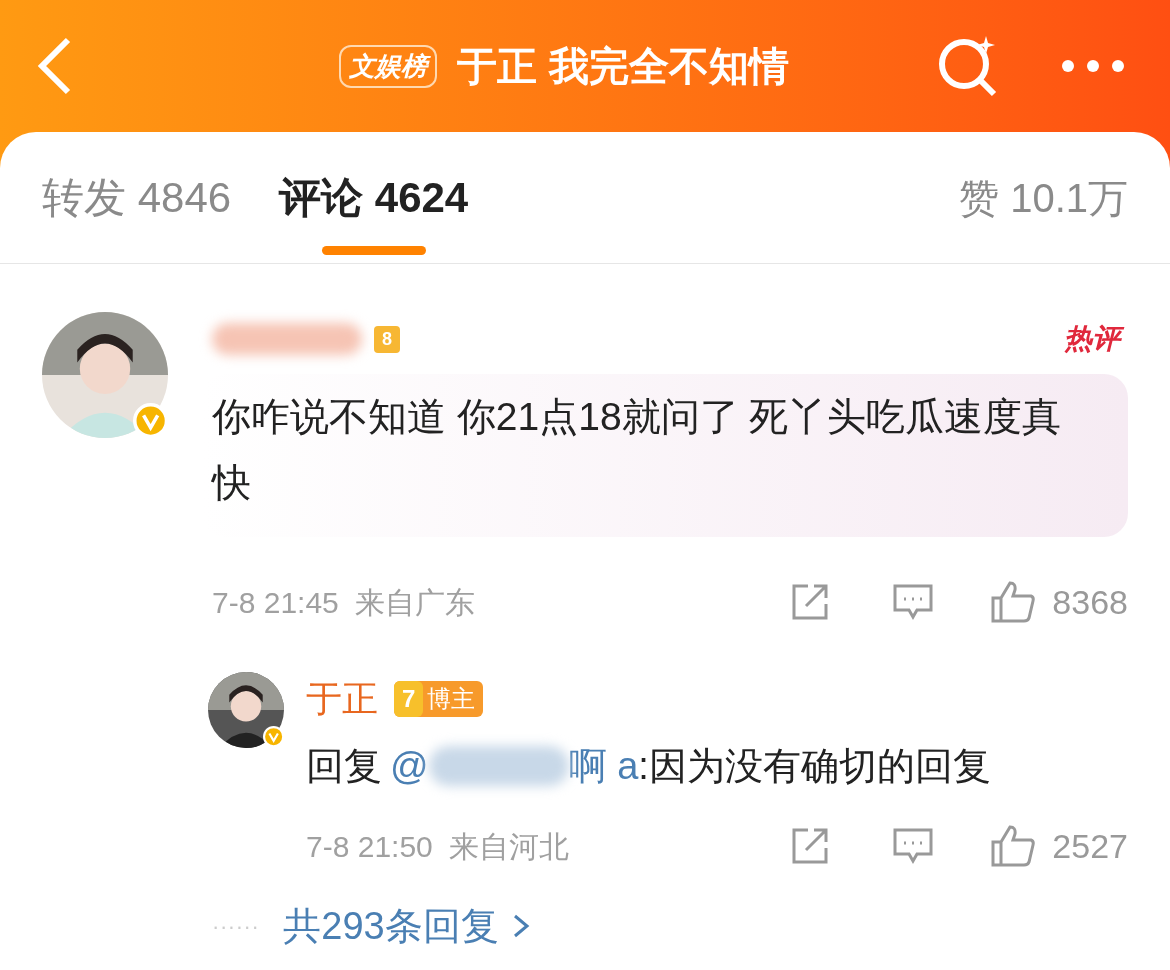  I want to click on ranking-tag: 文娱榜, so click(388, 66).